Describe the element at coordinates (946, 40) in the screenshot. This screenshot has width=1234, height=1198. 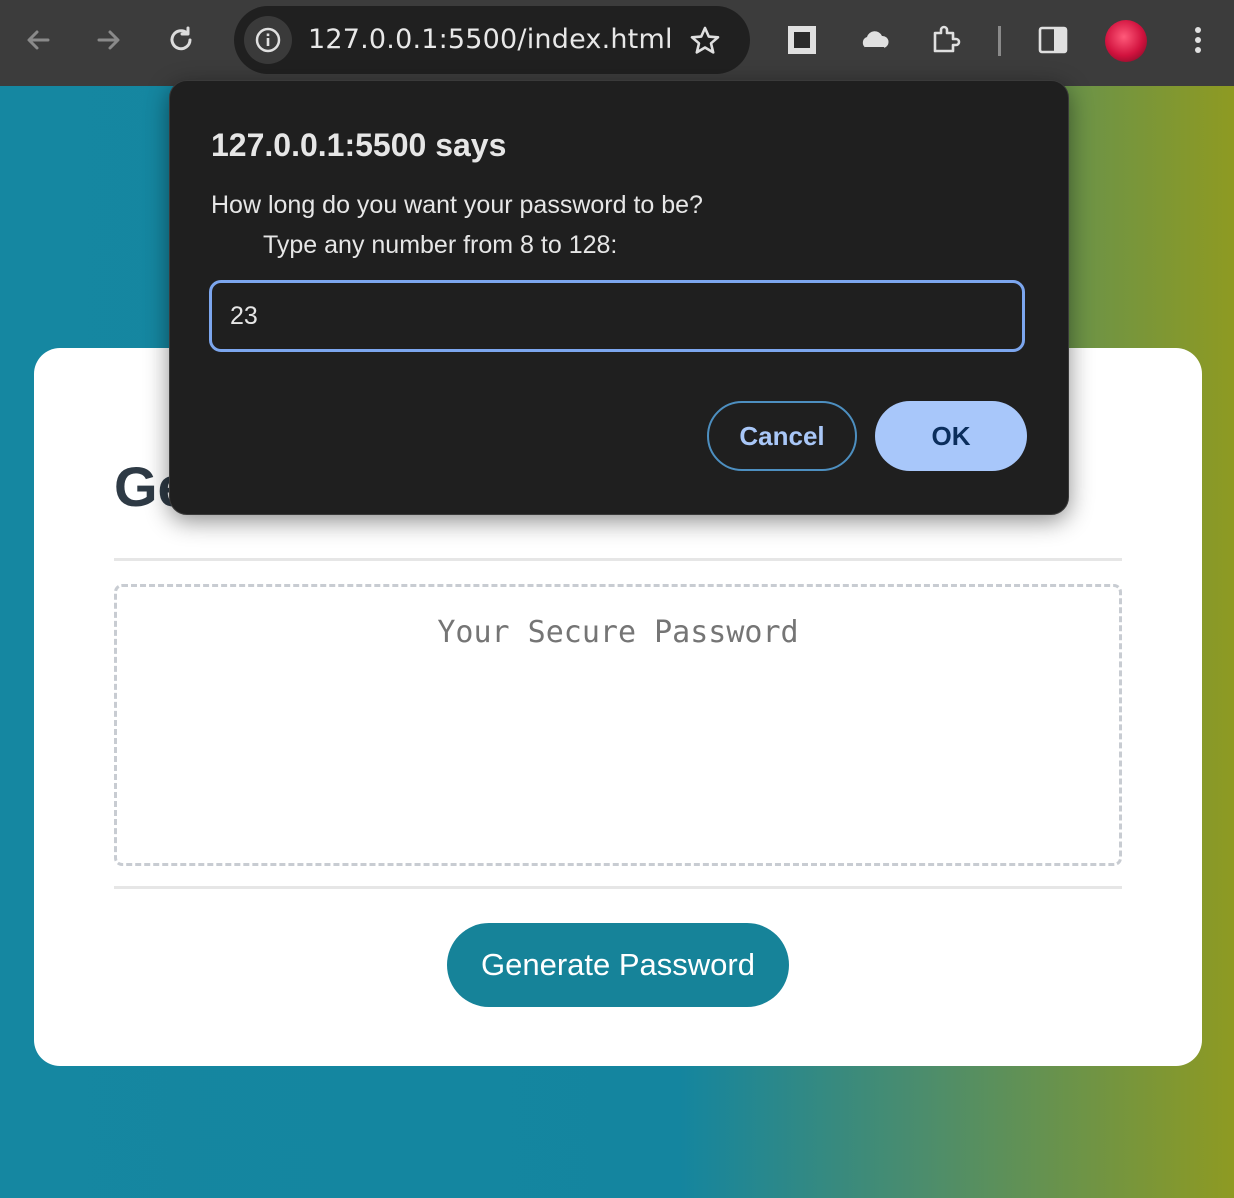
I see `puzzle-extensions-icon` at that location.